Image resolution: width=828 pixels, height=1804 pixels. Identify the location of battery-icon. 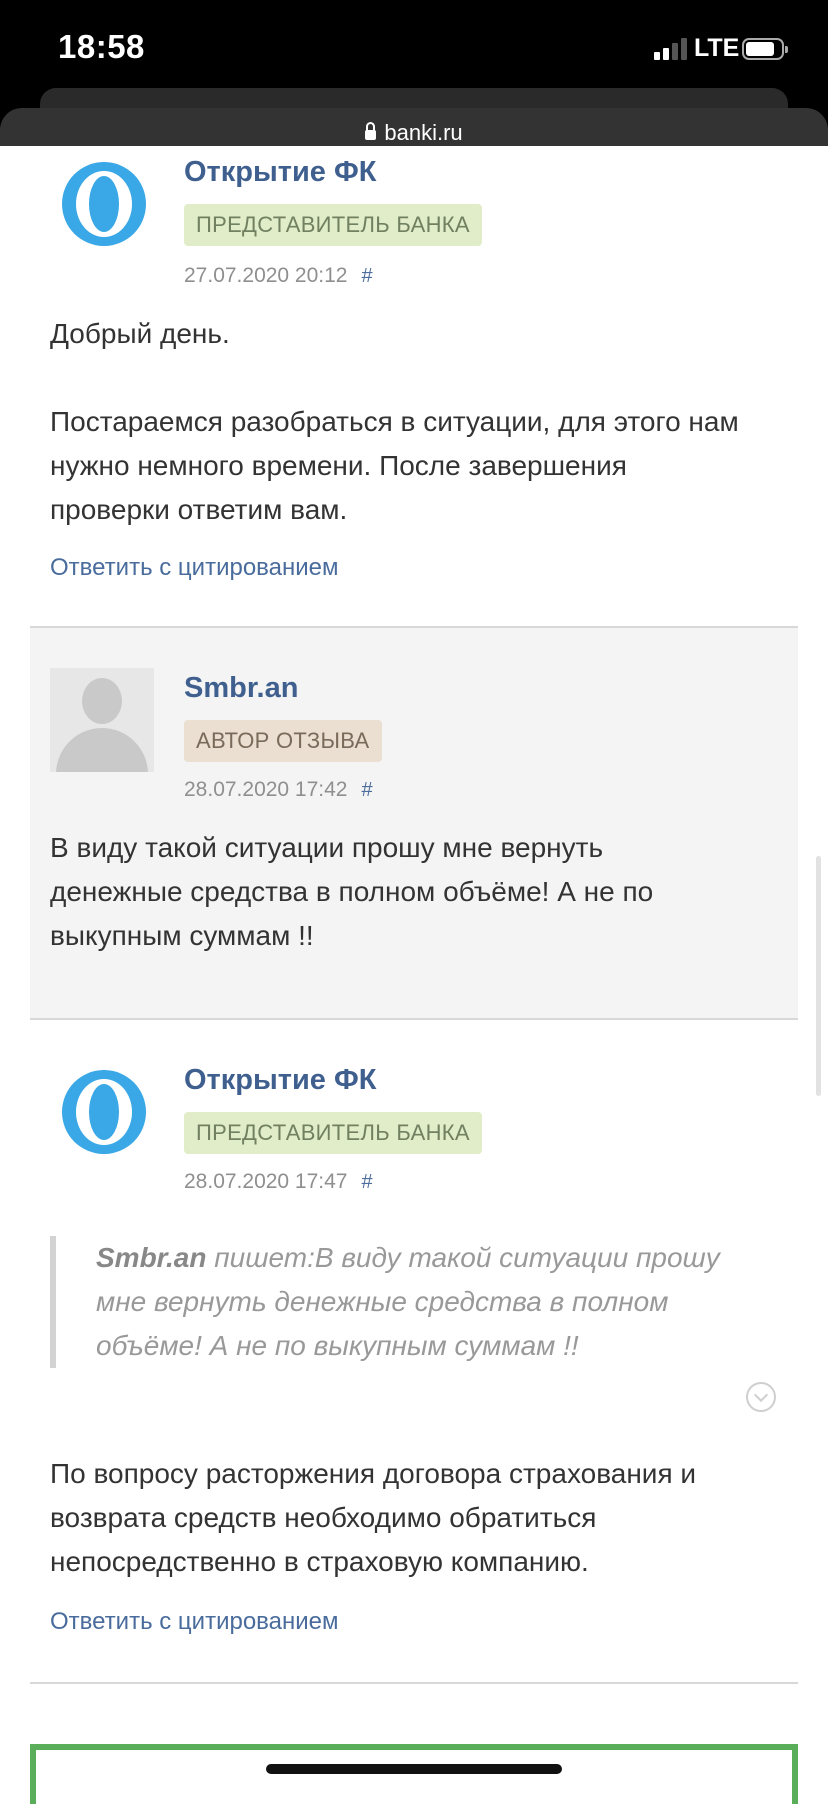
(765, 49).